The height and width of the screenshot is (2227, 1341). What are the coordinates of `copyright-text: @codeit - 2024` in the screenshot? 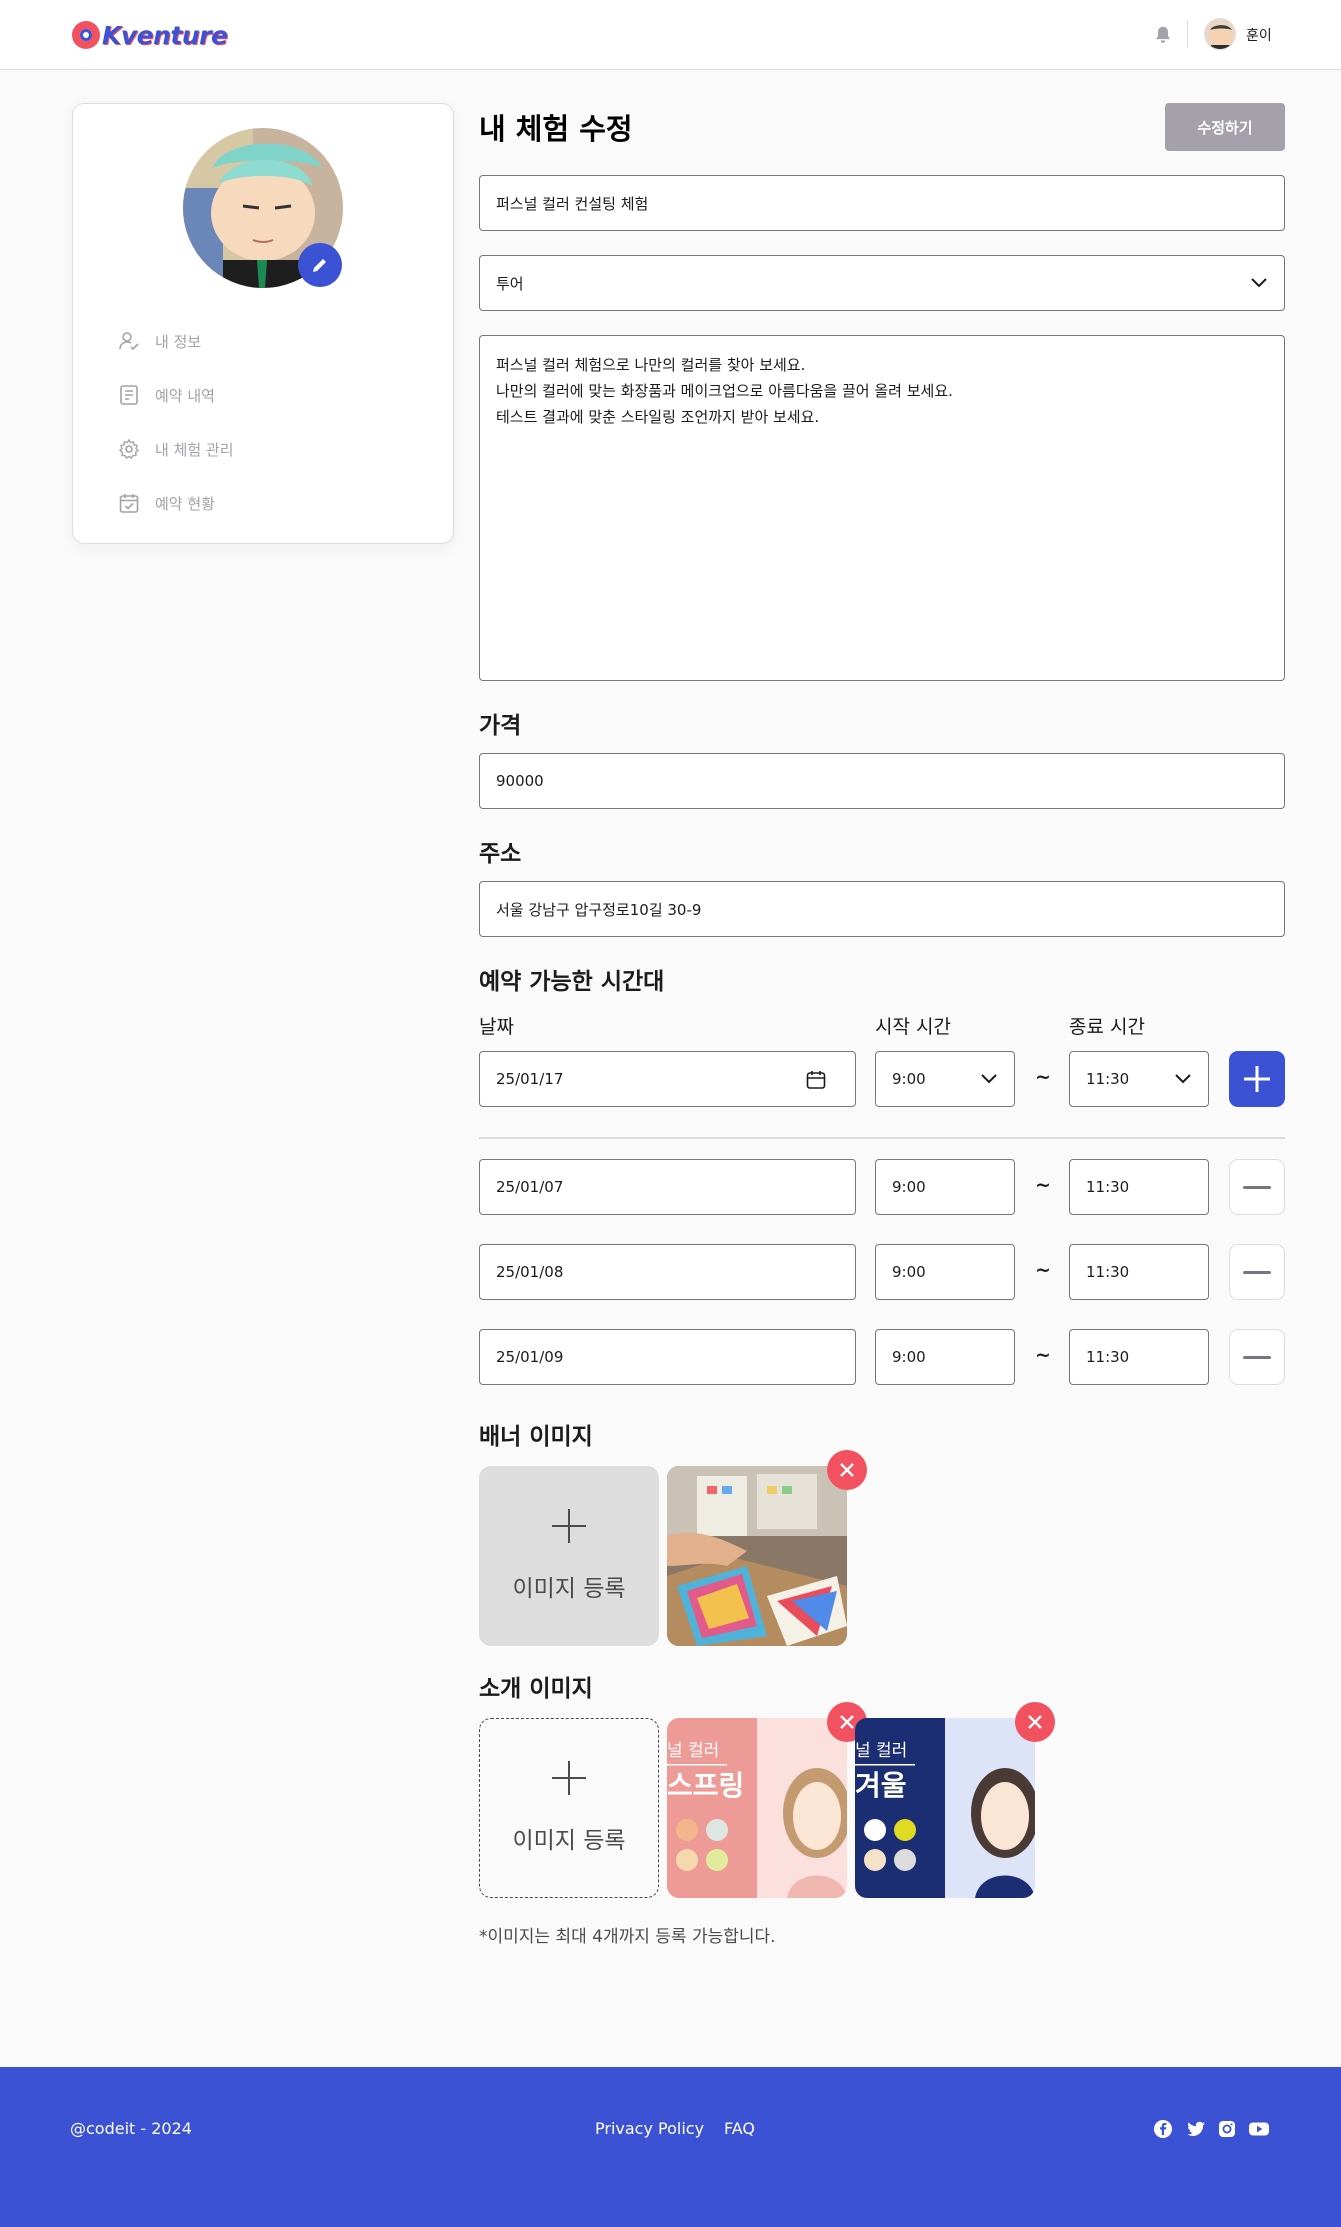 It's located at (131, 2128).